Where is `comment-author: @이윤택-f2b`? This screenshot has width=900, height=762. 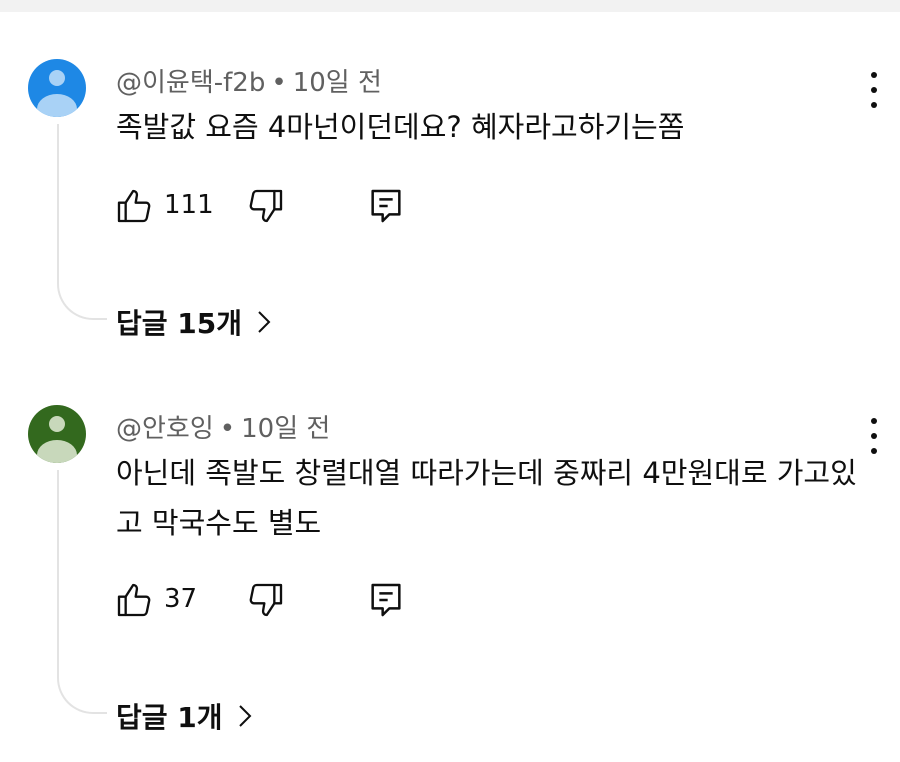
comment-author: @이윤택-f2b is located at coordinates (190, 83).